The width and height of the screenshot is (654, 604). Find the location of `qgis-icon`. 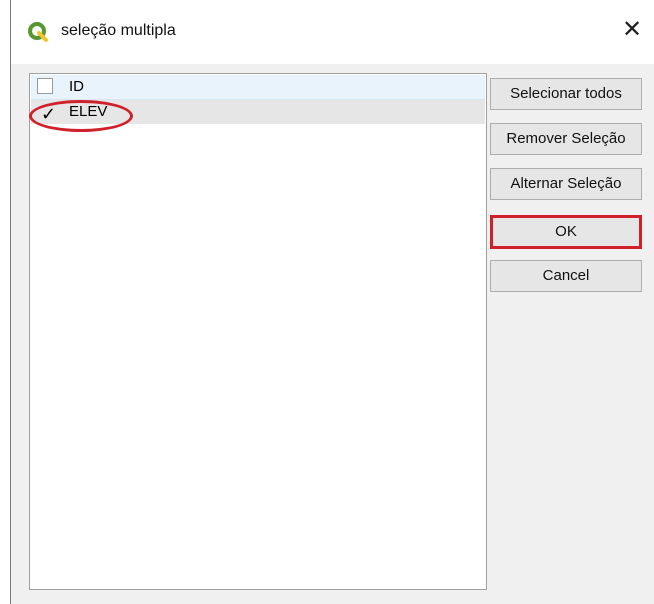

qgis-icon is located at coordinates (38, 32).